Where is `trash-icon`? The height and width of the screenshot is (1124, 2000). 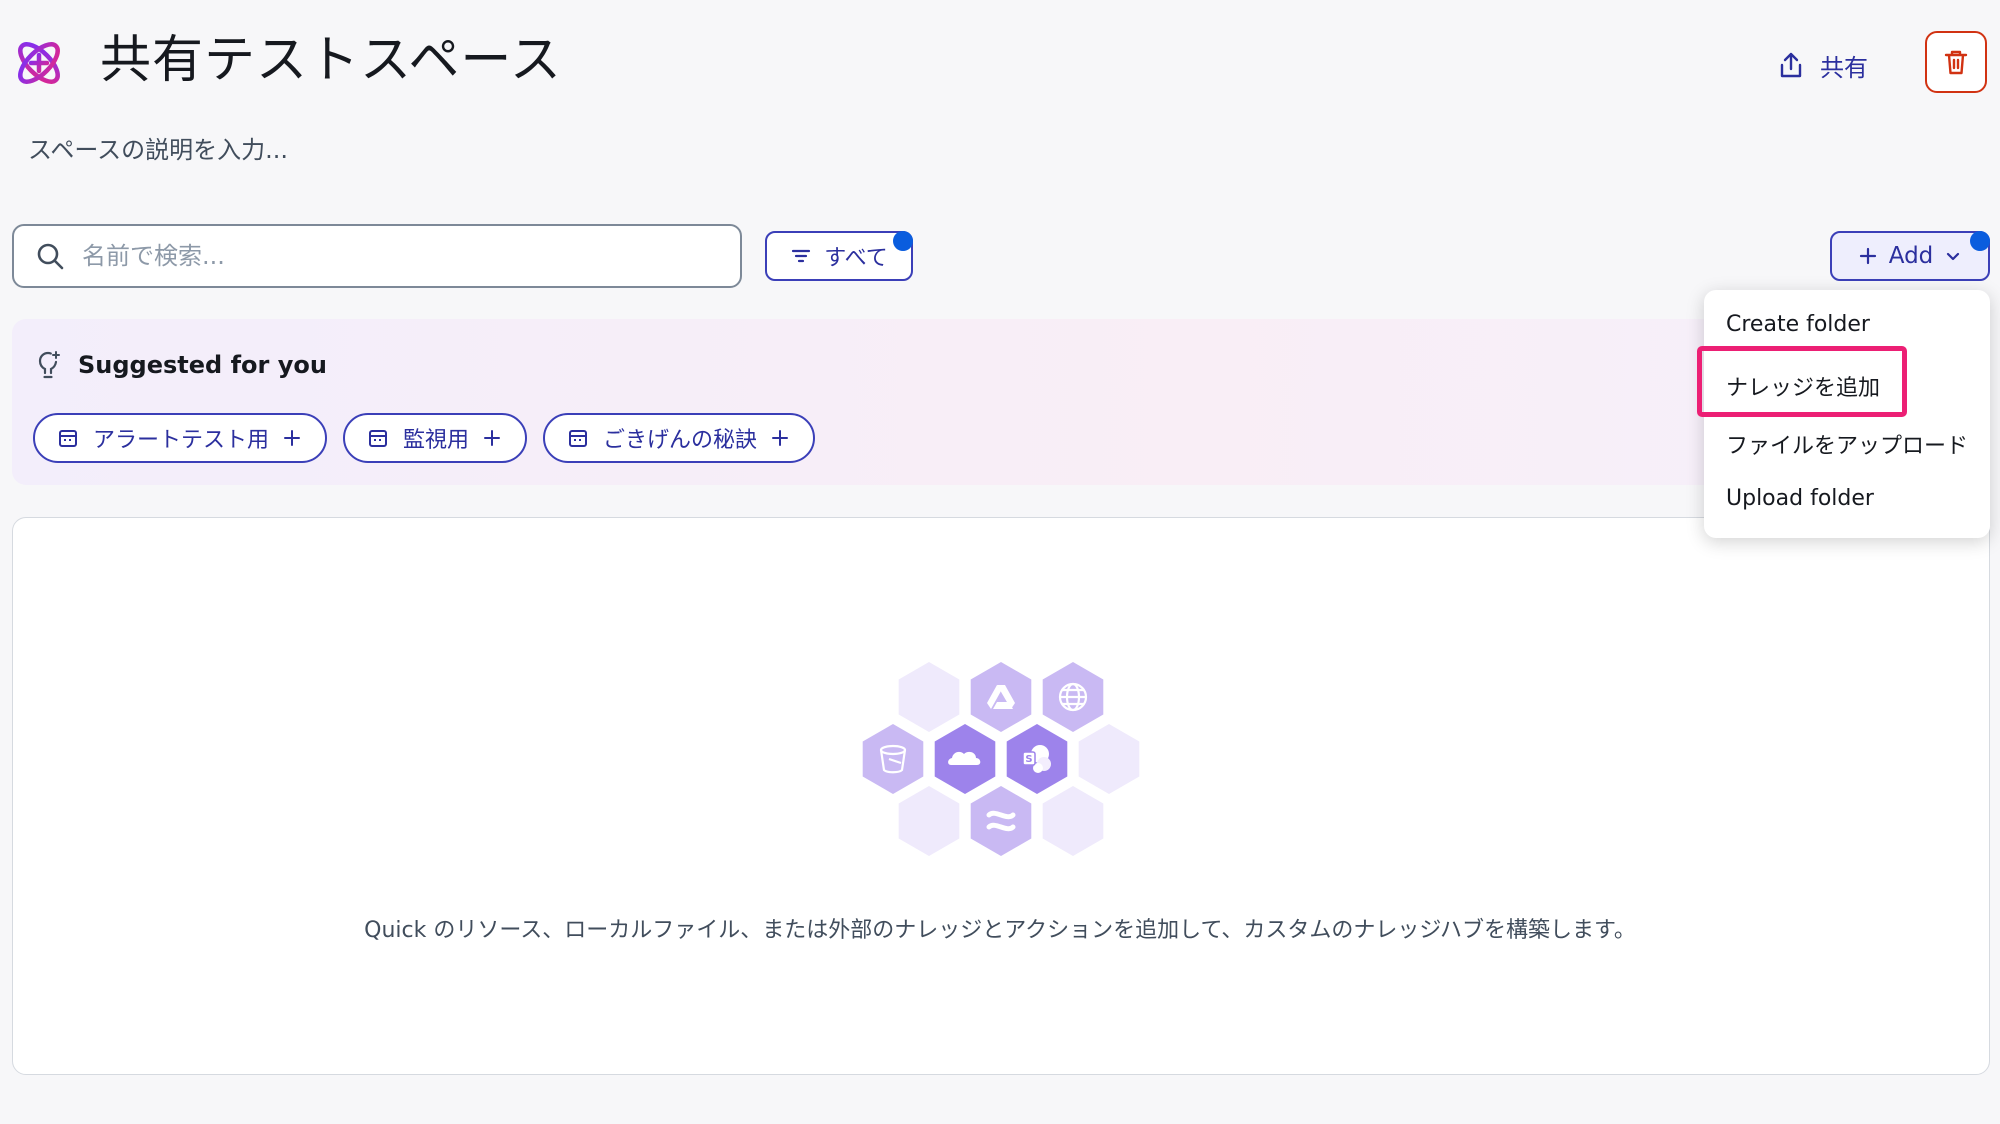
trash-icon is located at coordinates (1956, 62).